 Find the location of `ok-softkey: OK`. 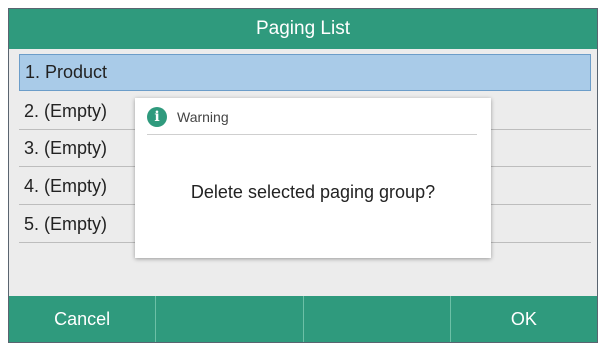

ok-softkey: OK is located at coordinates (524, 319).